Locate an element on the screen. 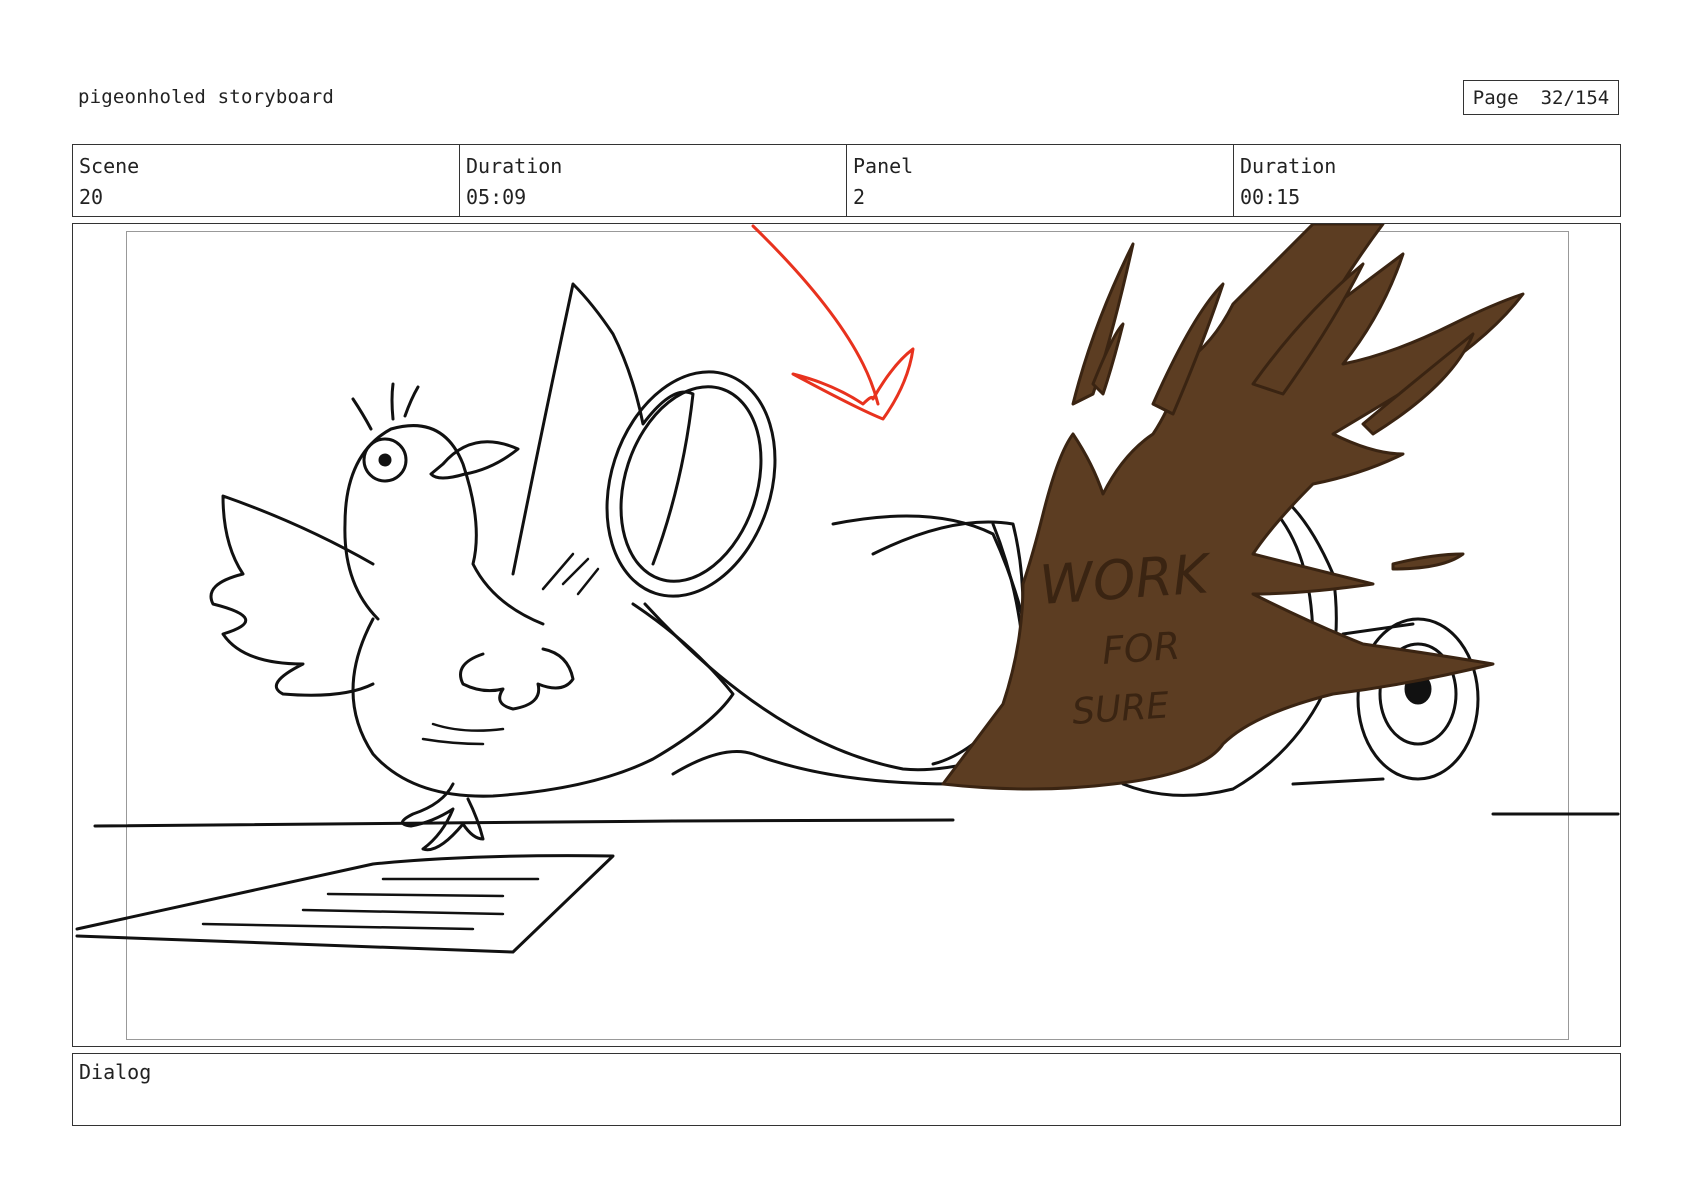  pigeon-wing-right is located at coordinates (603, 429).